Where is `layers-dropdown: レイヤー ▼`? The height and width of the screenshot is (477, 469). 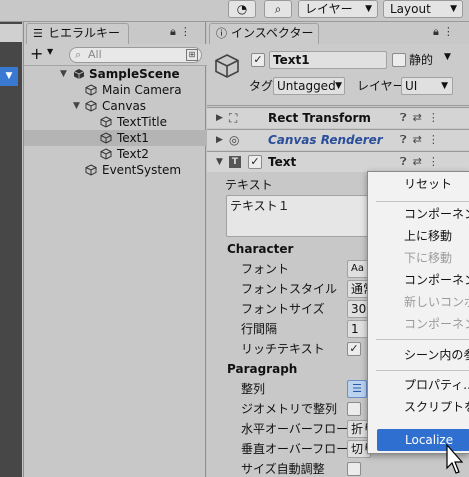 layers-dropdown: レイヤー ▼ is located at coordinates (338, 9).